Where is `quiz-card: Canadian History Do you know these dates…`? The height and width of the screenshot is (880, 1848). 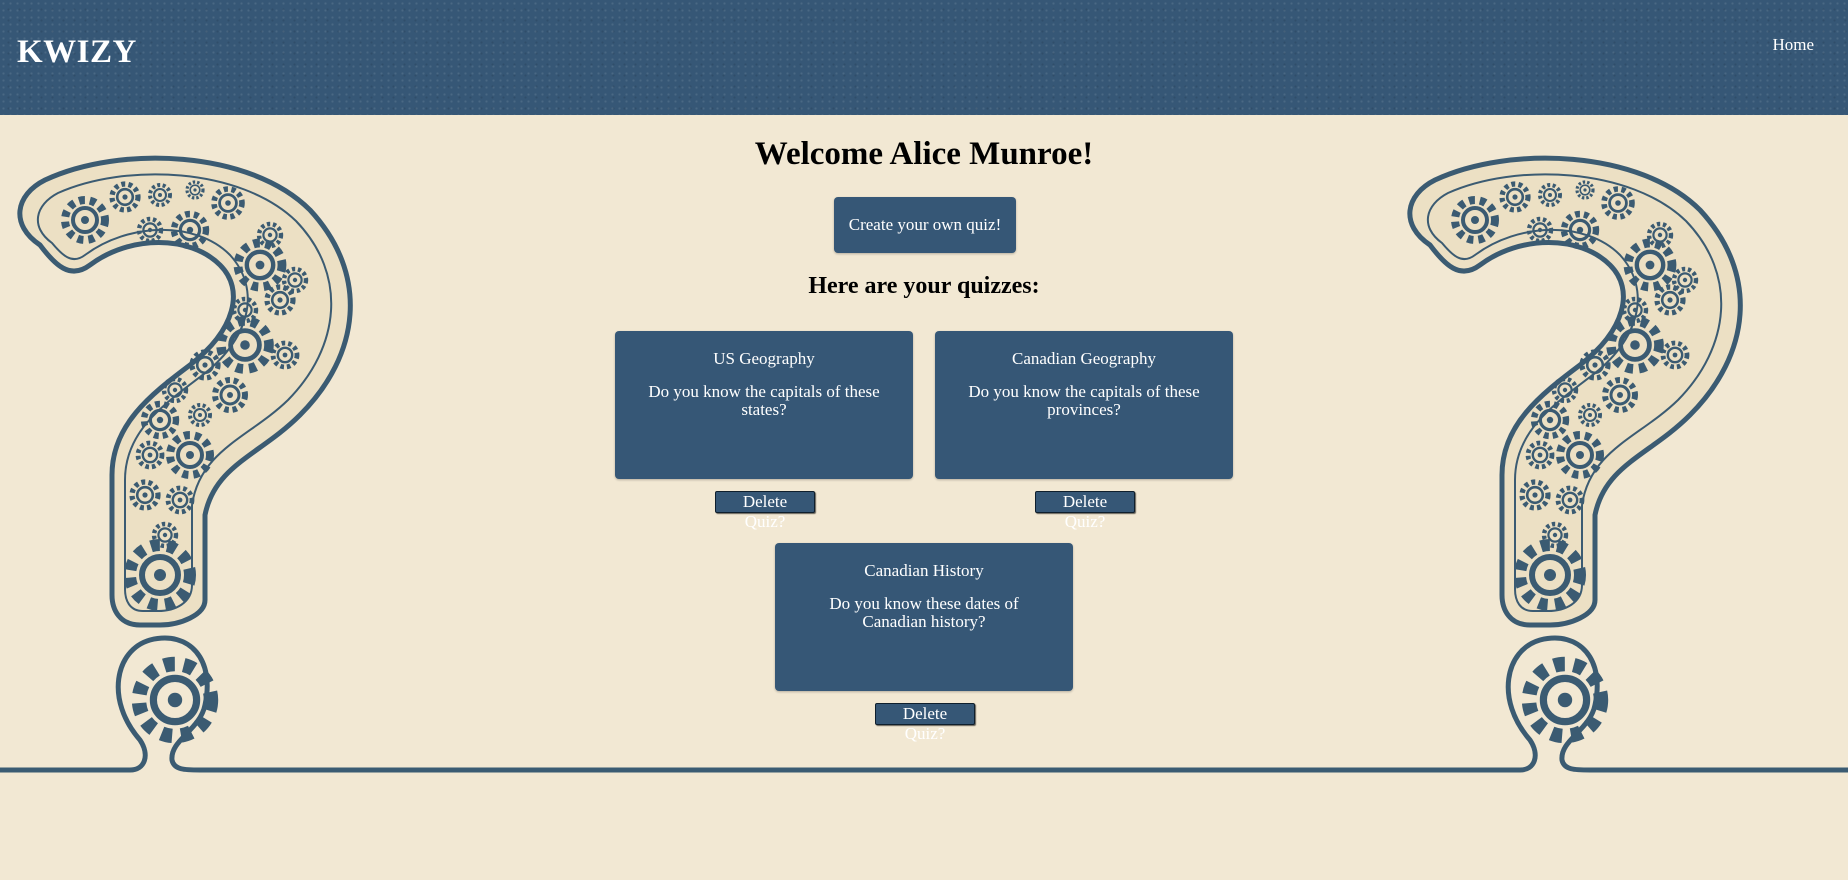
quiz-card: Canadian History Do you know these dates… is located at coordinates (924, 617).